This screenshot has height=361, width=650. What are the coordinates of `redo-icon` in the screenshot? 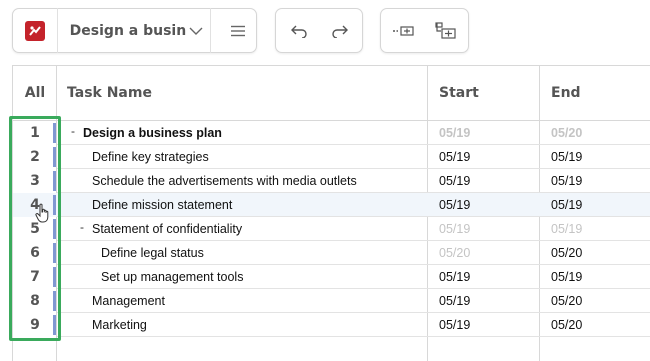 It's located at (340, 30).